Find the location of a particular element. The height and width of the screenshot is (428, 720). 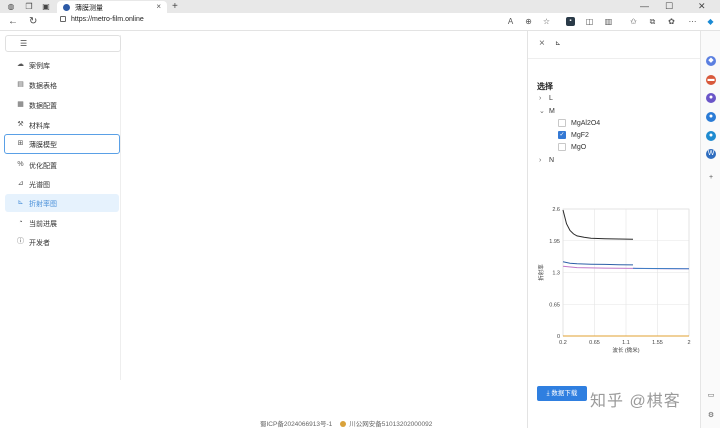

tab-close-icon: × is located at coordinates (158, 6).